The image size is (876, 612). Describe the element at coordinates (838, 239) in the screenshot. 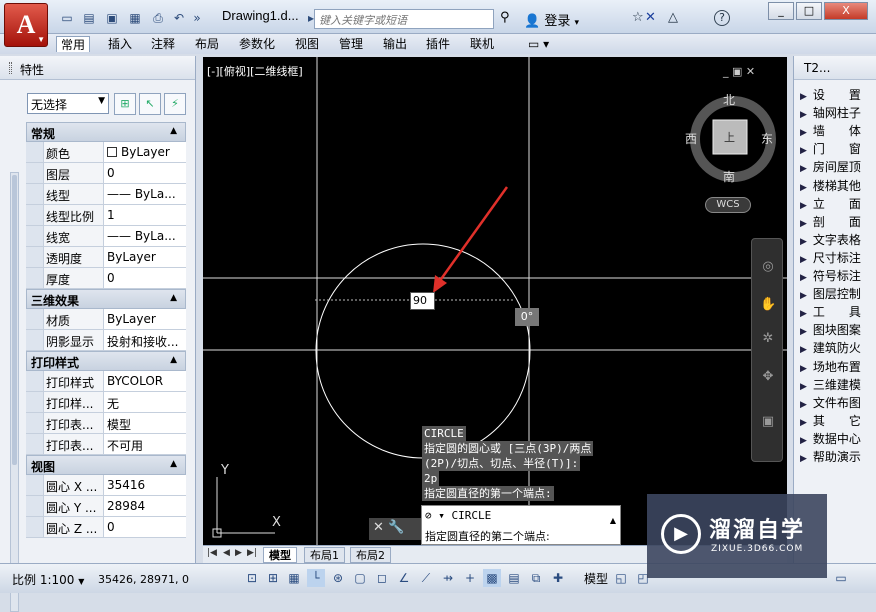

I see `palette-item: ▶ 文字表格` at that location.